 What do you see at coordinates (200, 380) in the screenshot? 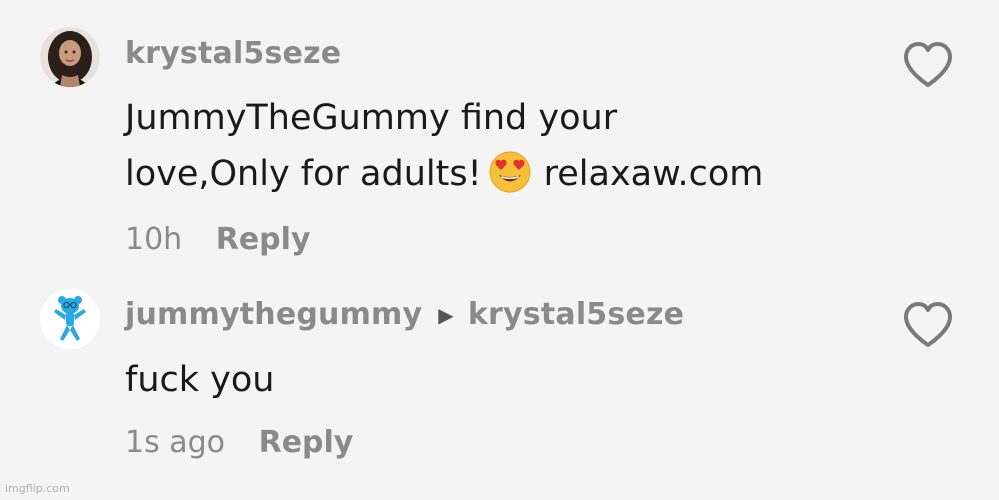
I see `comment-text: fuck you` at bounding box center [200, 380].